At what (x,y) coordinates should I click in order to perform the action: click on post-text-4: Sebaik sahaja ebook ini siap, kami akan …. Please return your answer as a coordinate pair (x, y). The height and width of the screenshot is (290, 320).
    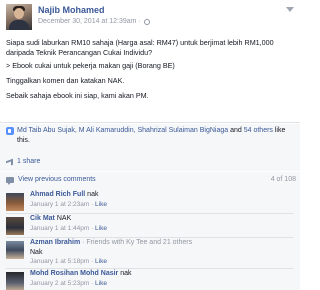
    Looking at the image, I should click on (77, 95).